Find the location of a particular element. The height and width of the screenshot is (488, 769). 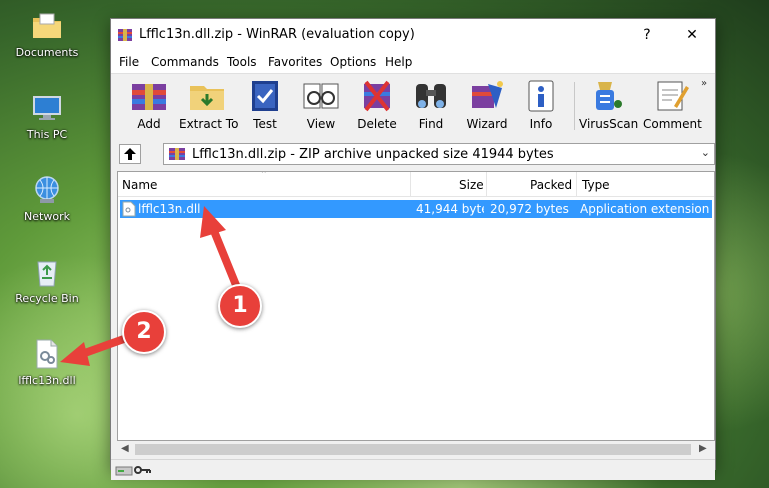

annotation-arrows is located at coordinates (151, 286).